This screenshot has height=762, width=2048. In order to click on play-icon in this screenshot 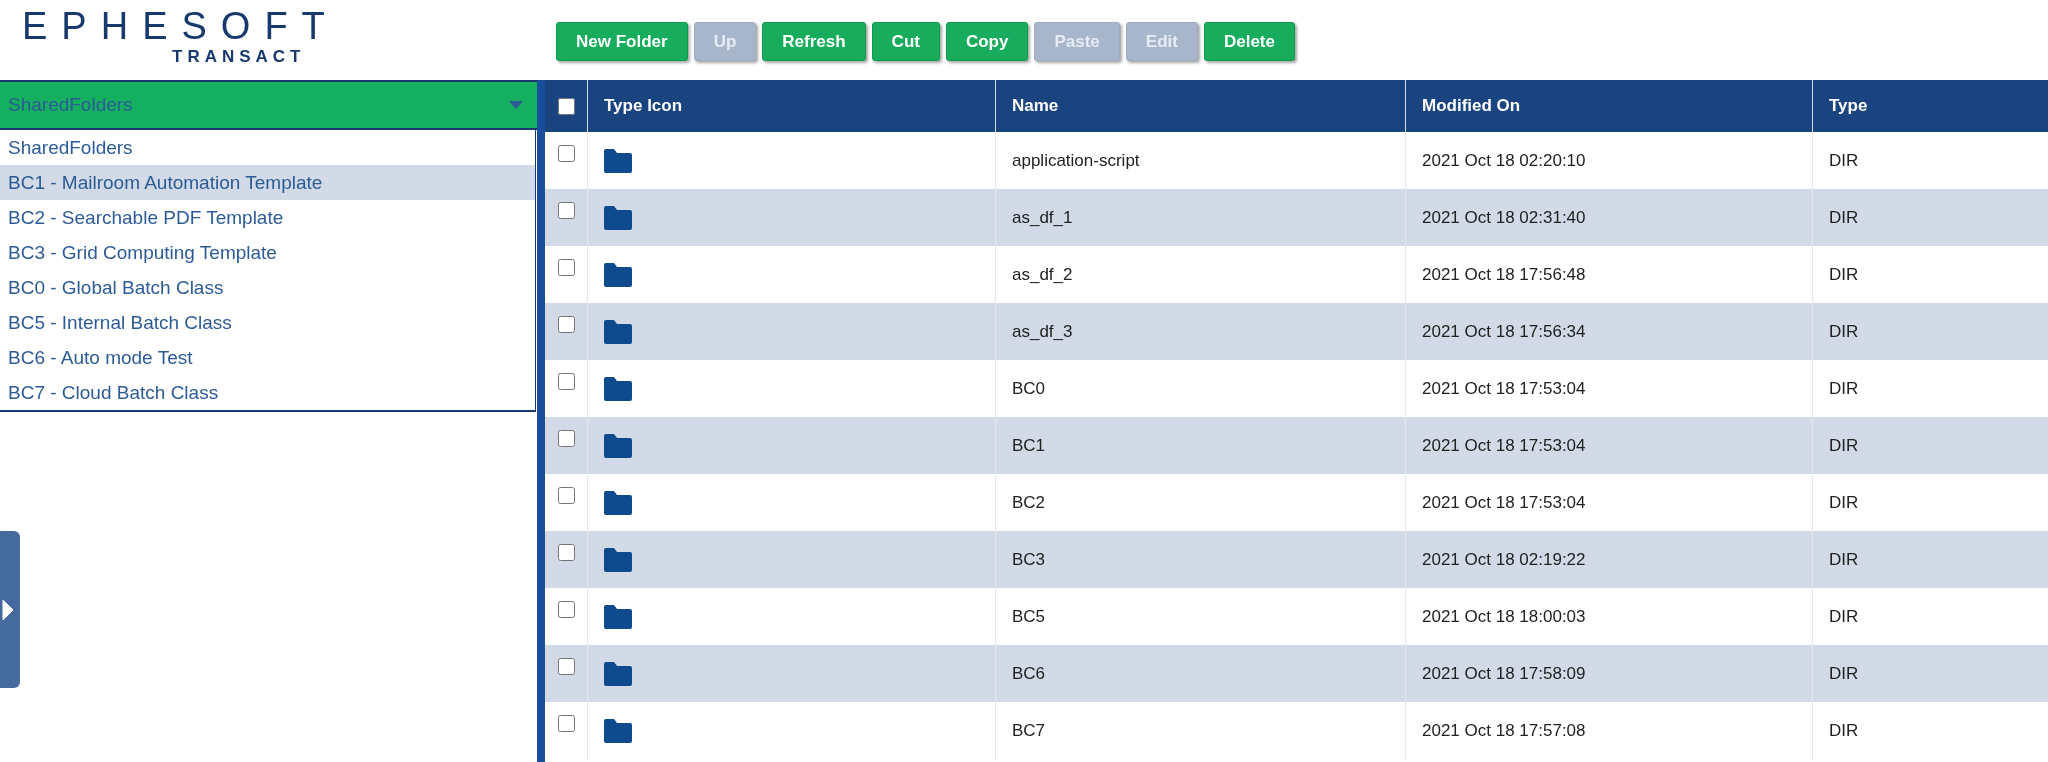, I will do `click(8, 609)`.